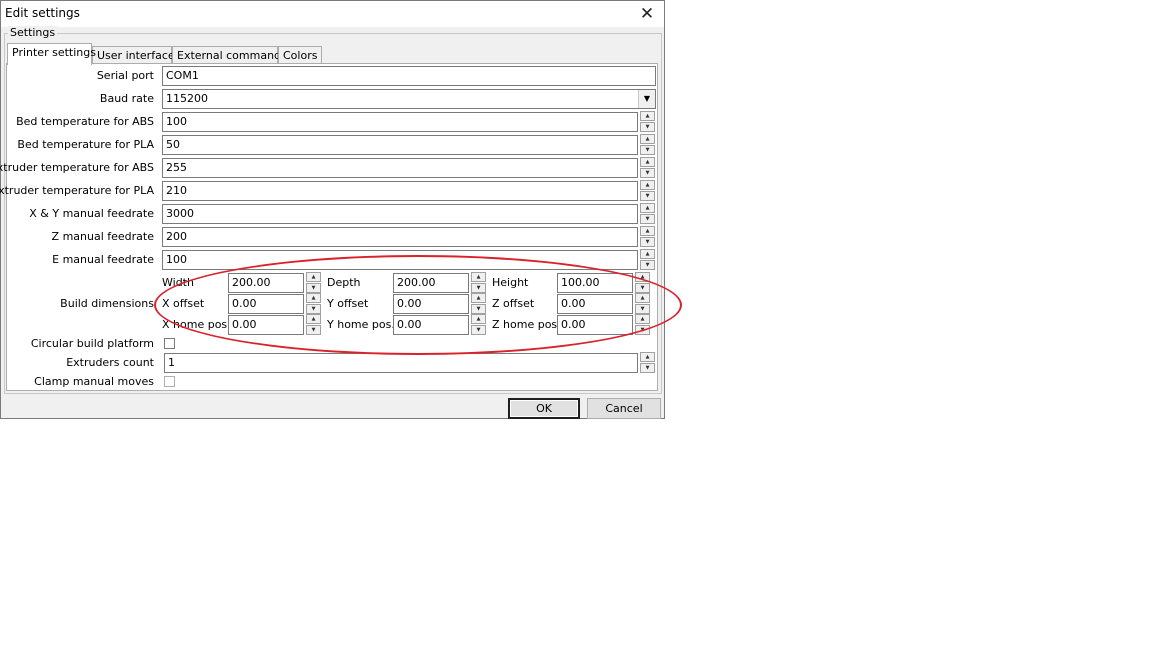 The height and width of the screenshot is (648, 1152). What do you see at coordinates (107, 303) in the screenshot?
I see `build-dimensions-label: Build dimensions` at bounding box center [107, 303].